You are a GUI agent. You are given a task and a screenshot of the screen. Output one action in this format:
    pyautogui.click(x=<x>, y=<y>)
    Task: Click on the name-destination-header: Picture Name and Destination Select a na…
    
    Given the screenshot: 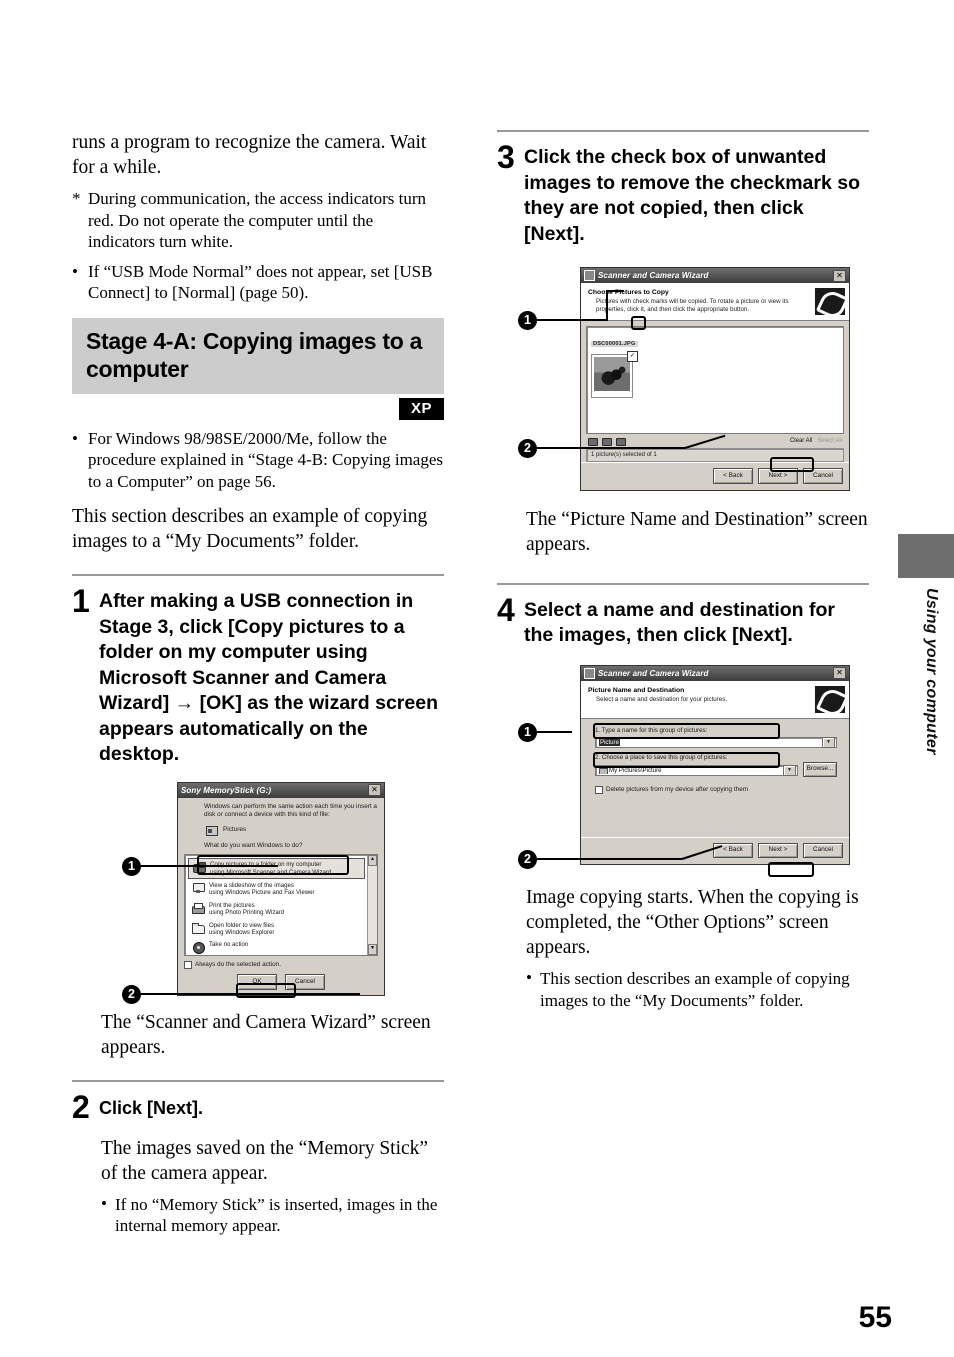 What is the action you would take?
    pyautogui.click(x=715, y=699)
    